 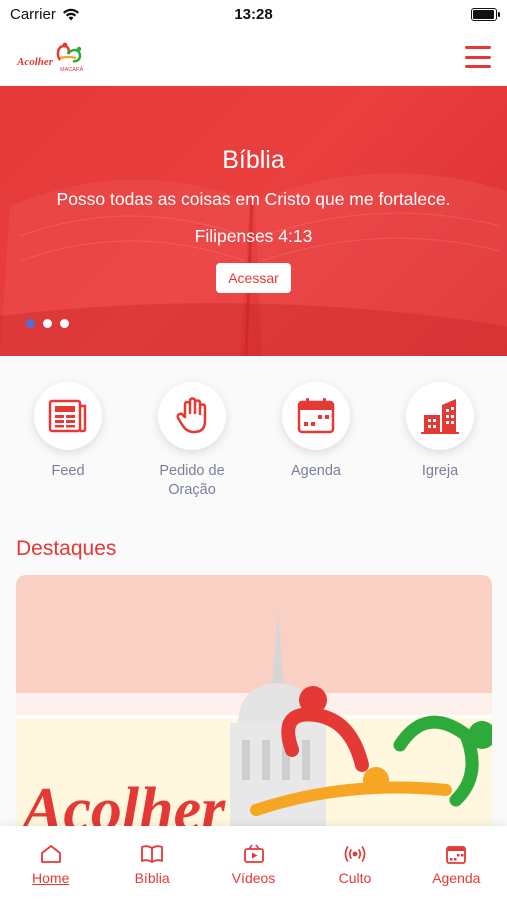 What do you see at coordinates (68, 471) in the screenshot?
I see `shortcut-feed-label: Feed` at bounding box center [68, 471].